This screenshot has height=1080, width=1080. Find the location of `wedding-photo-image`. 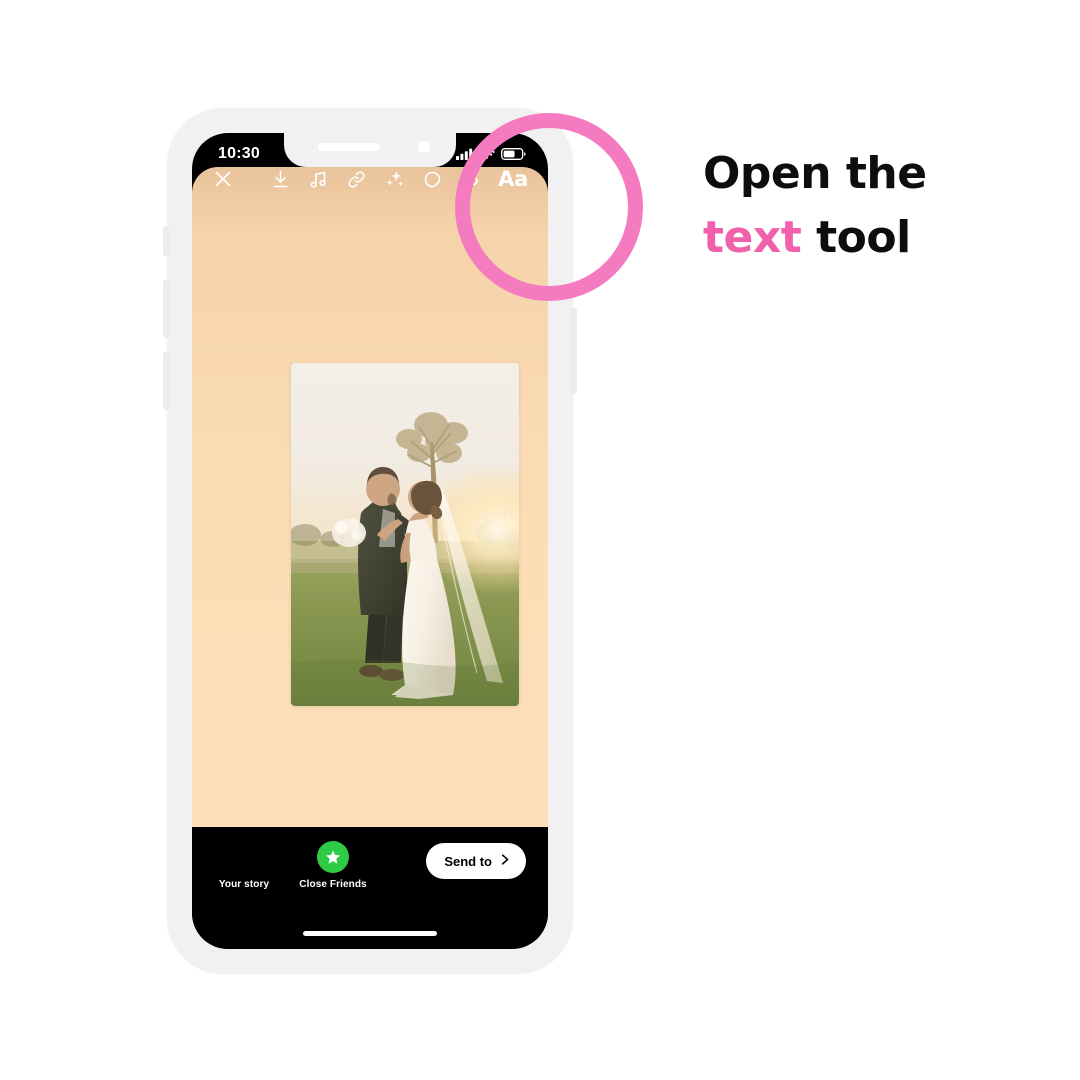

wedding-photo-image is located at coordinates (405, 534).